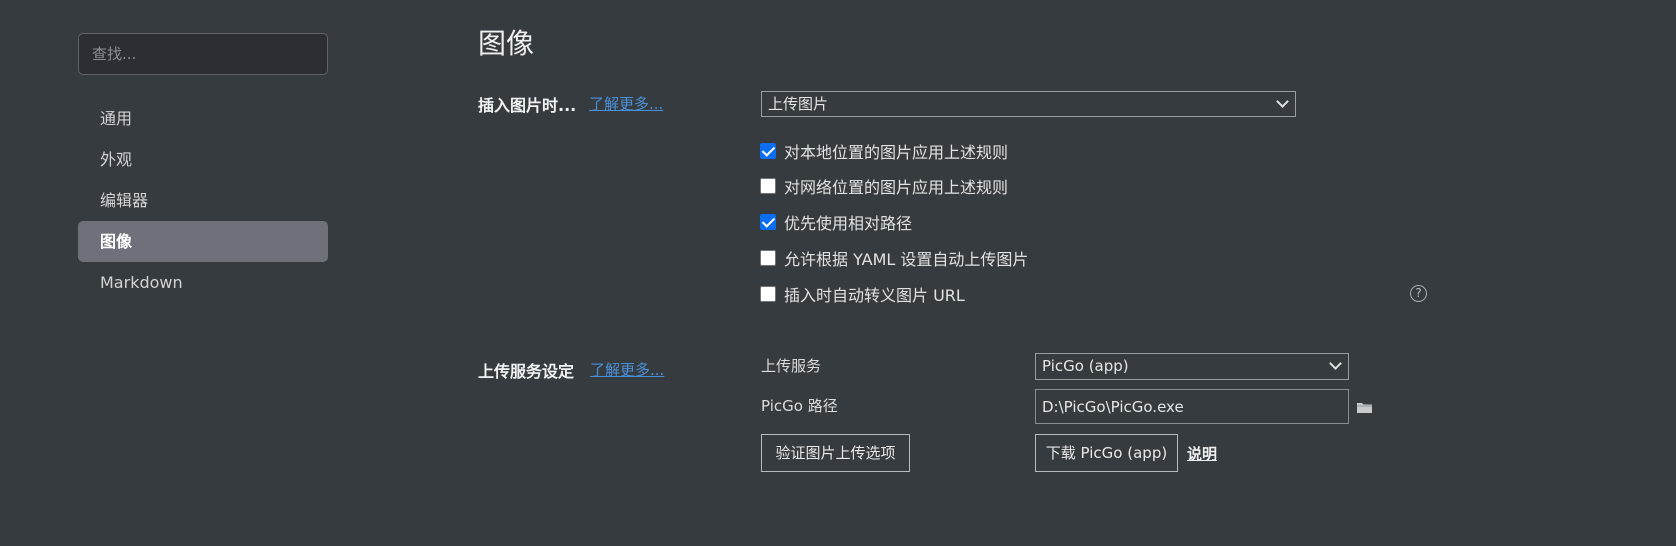 The image size is (1676, 546). What do you see at coordinates (506, 43) in the screenshot?
I see `page-title: 图像` at bounding box center [506, 43].